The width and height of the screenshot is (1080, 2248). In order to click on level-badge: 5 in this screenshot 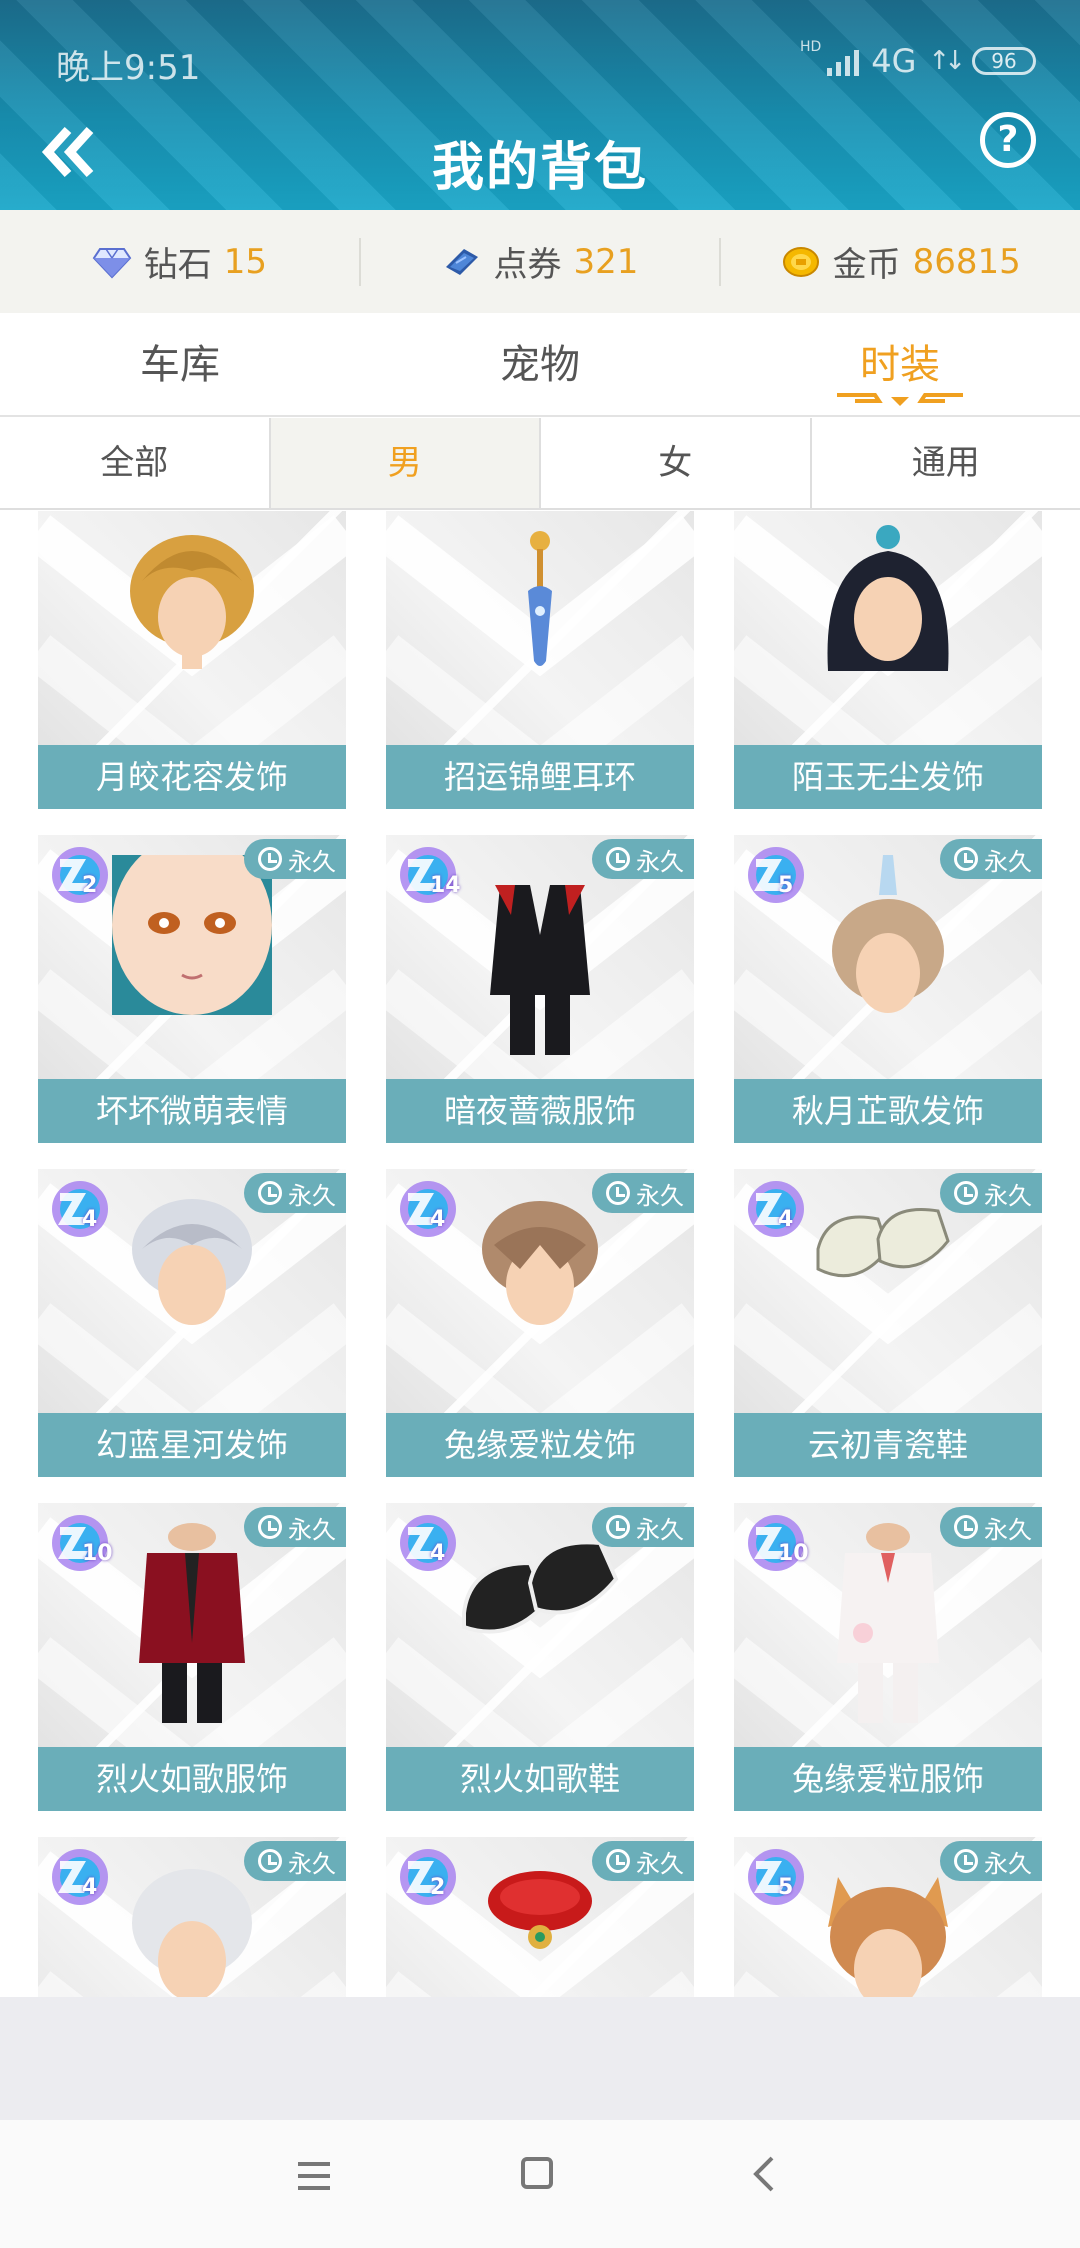, I will do `click(776, 1877)`.